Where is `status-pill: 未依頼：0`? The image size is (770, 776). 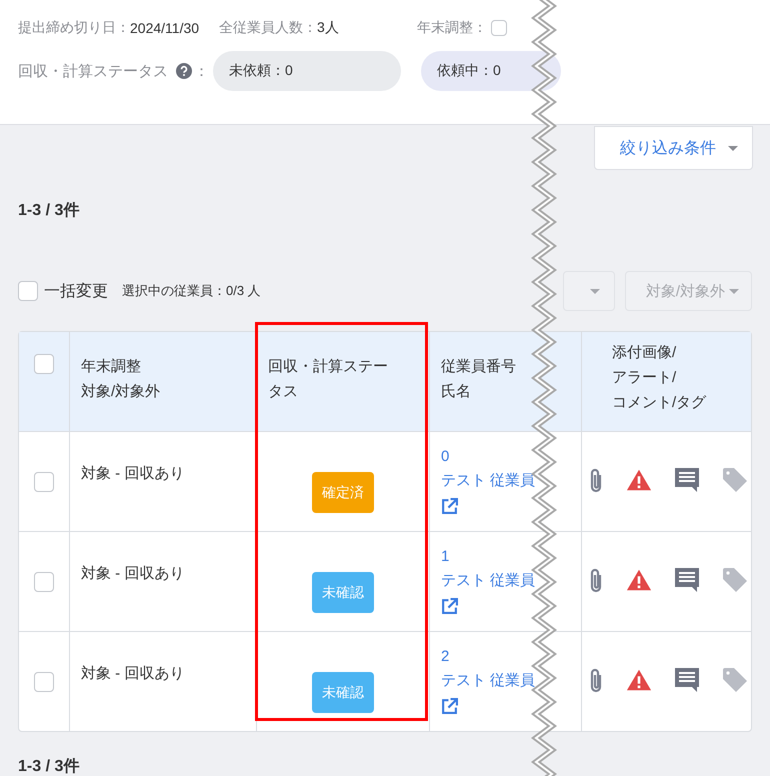 status-pill: 未依頼：0 is located at coordinates (307, 71).